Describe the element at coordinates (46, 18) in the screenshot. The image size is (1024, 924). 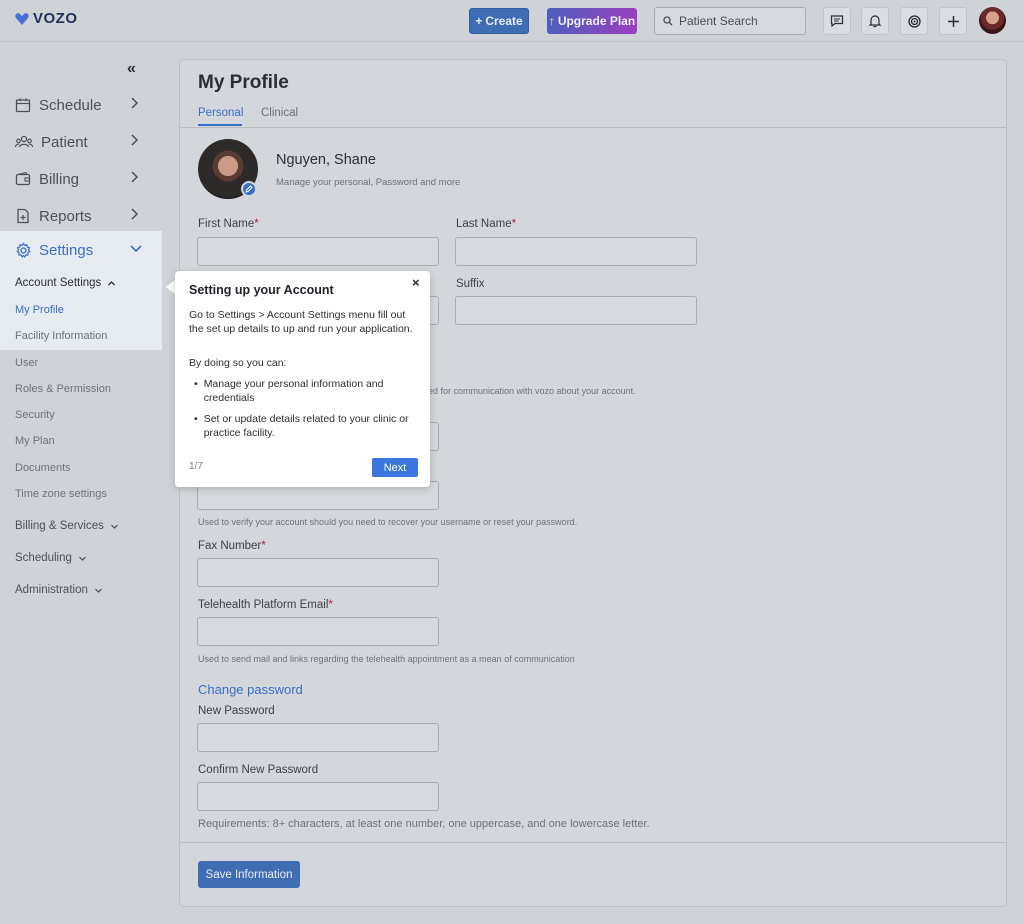
I see `vozo-logo: VOZO` at that location.